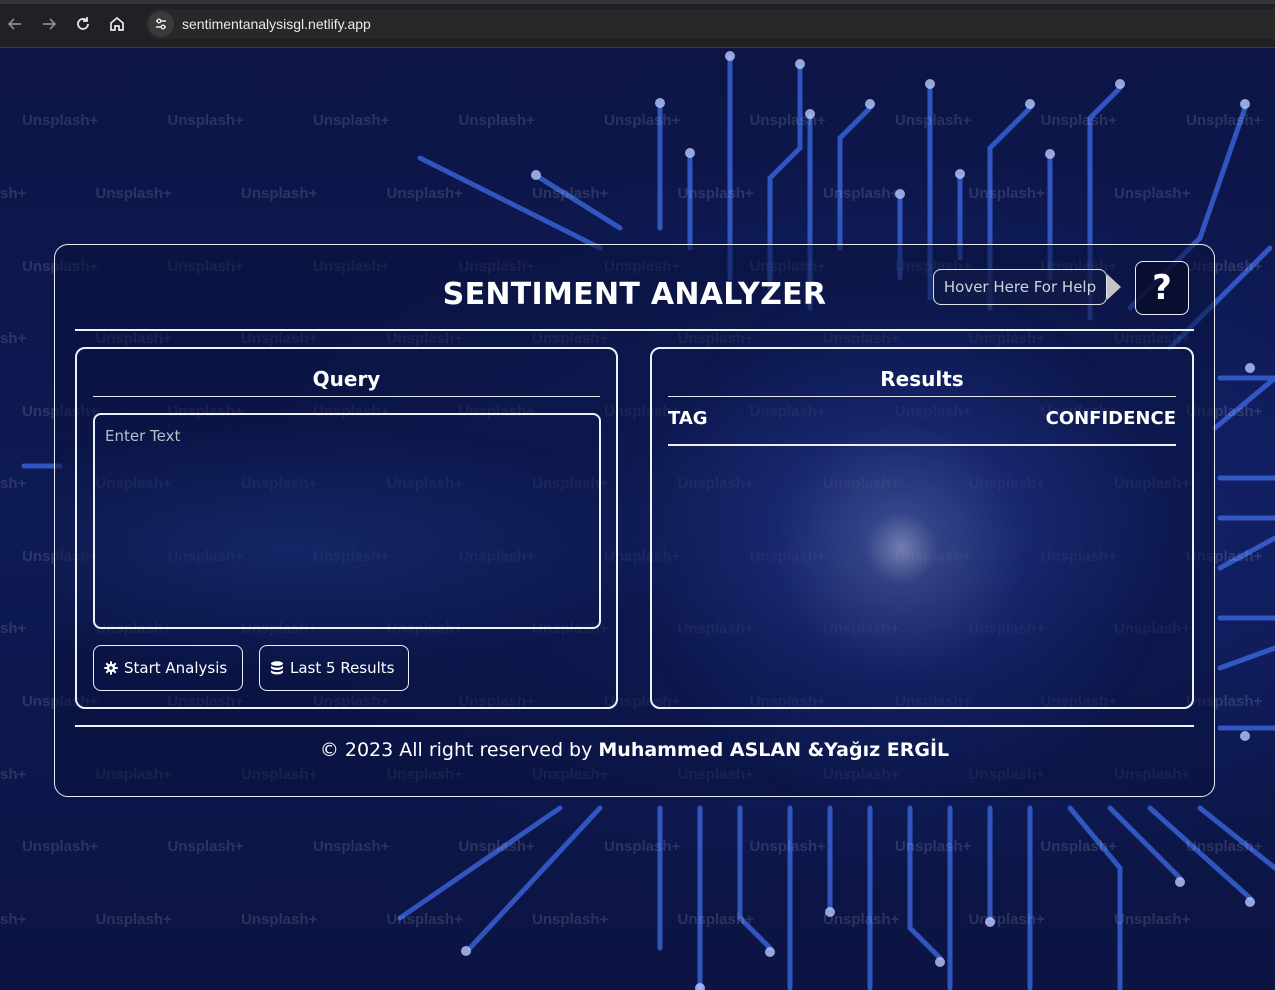 The width and height of the screenshot is (1275, 990). What do you see at coordinates (277, 668) in the screenshot?
I see `database-icon` at bounding box center [277, 668].